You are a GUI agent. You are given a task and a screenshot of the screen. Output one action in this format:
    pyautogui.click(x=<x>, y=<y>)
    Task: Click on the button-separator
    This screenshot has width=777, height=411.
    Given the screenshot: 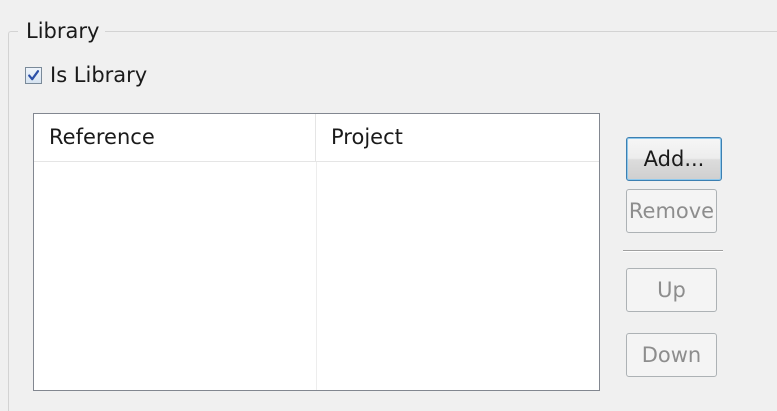 What is the action you would take?
    pyautogui.click(x=673, y=251)
    